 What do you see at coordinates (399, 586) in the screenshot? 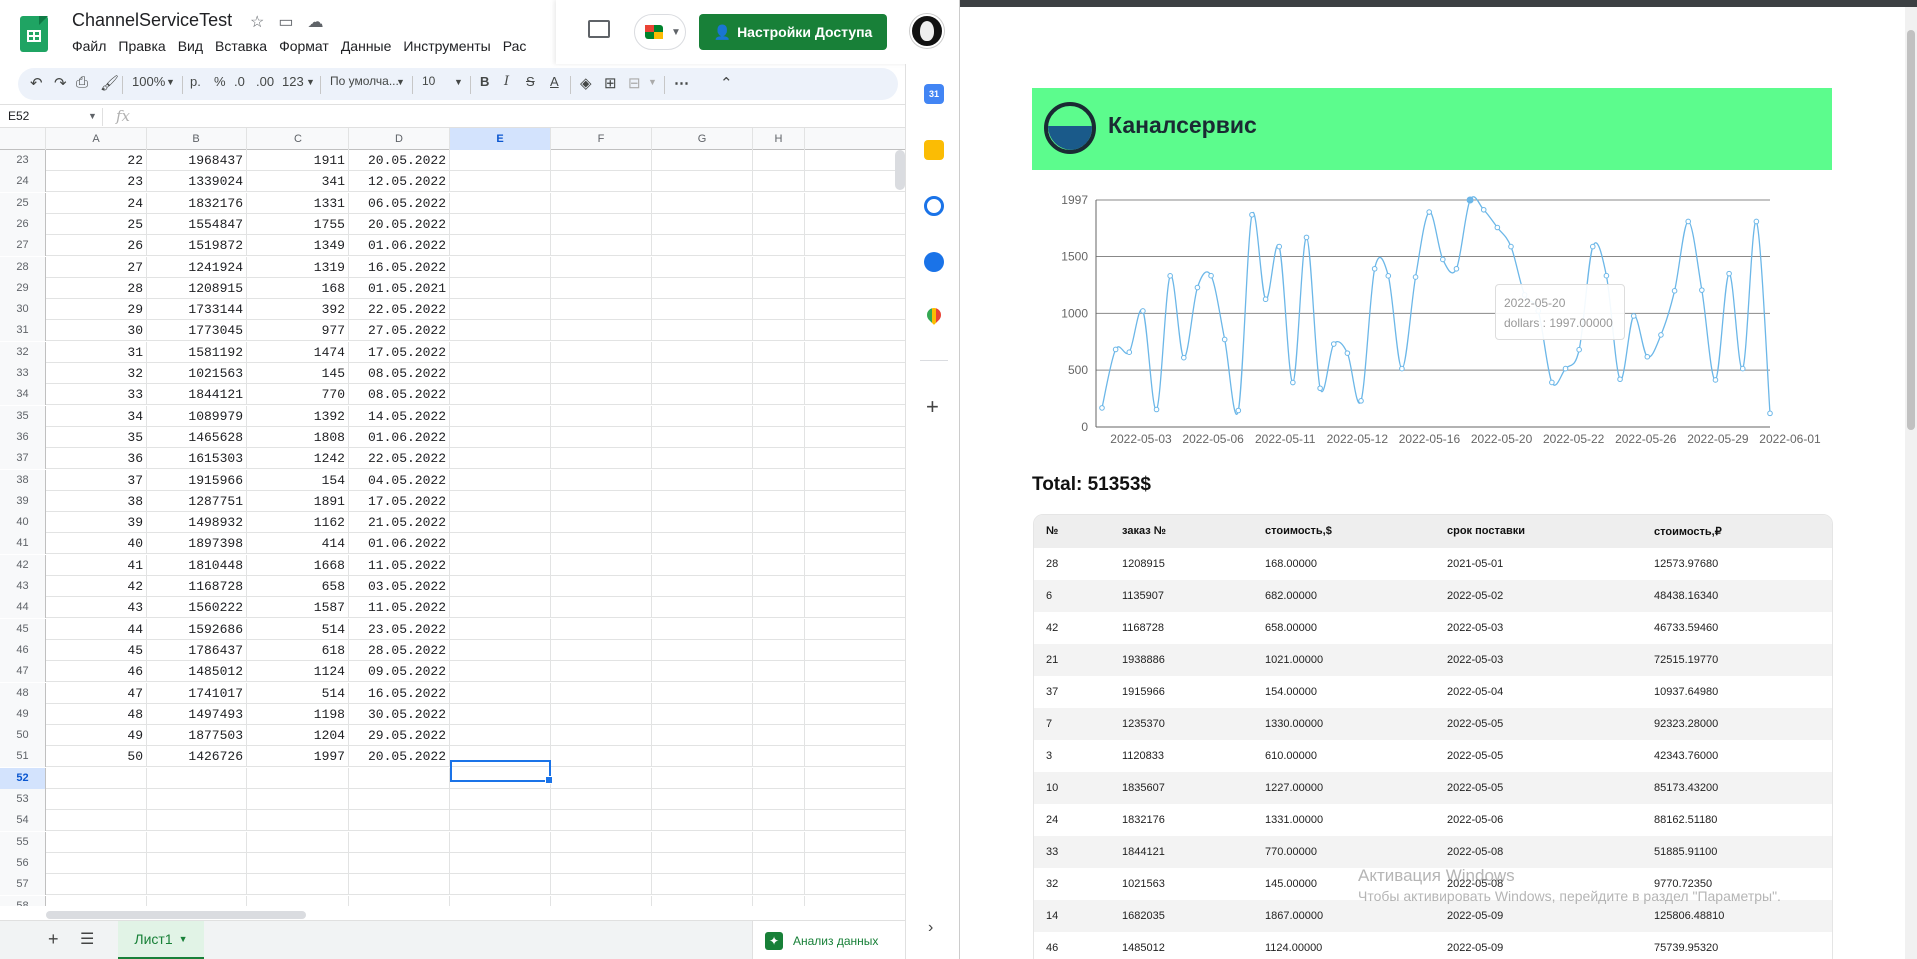
I see `cell-d: 03.05.2022` at bounding box center [399, 586].